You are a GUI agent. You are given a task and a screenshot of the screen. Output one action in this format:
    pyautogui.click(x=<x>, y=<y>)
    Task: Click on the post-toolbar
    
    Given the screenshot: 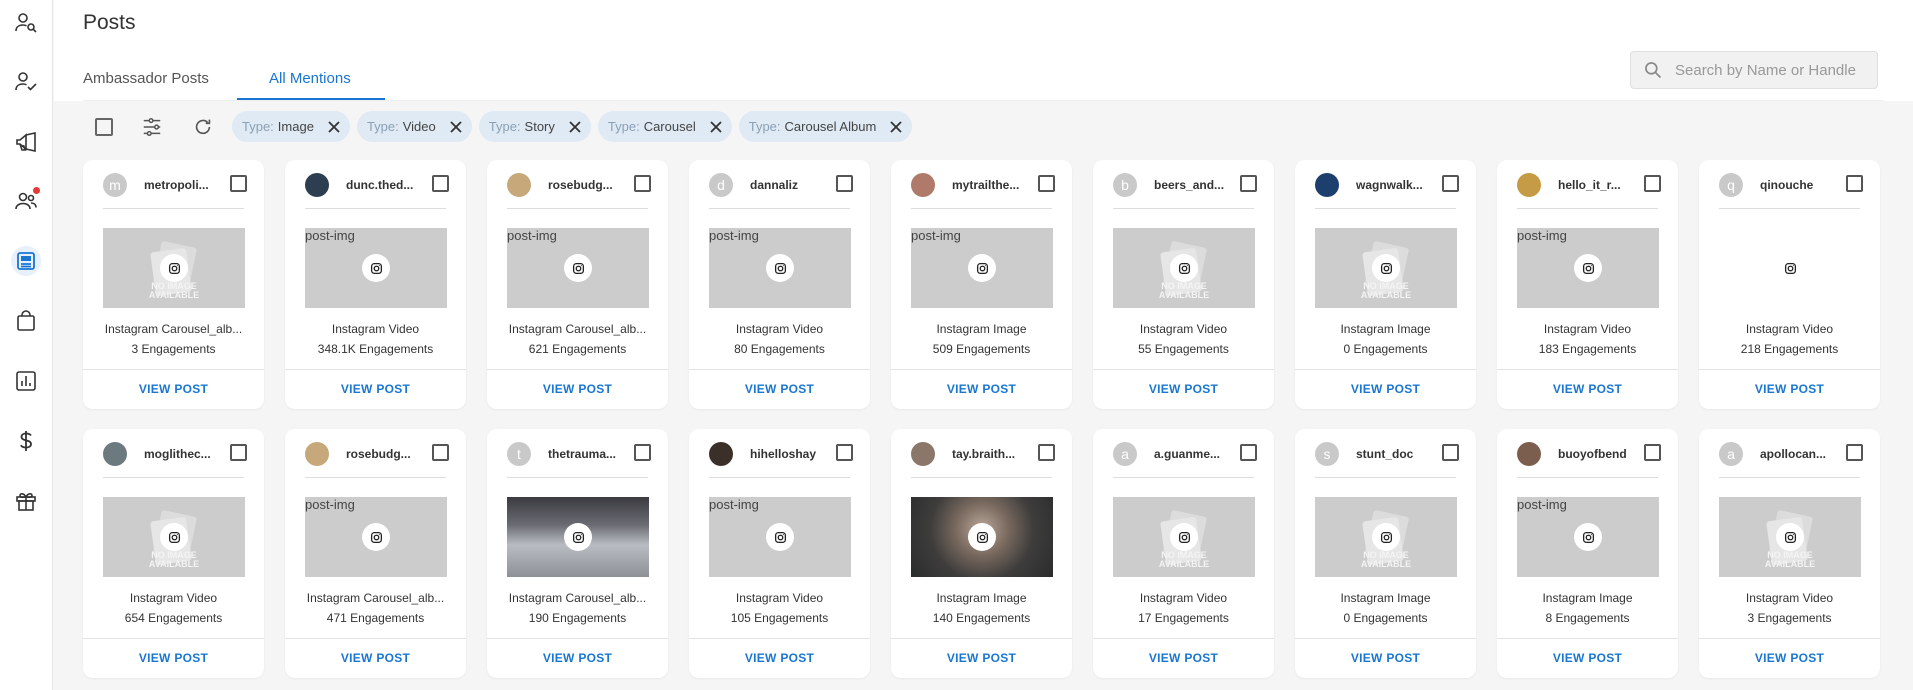 What is the action you would take?
    pyautogui.click(x=149, y=127)
    